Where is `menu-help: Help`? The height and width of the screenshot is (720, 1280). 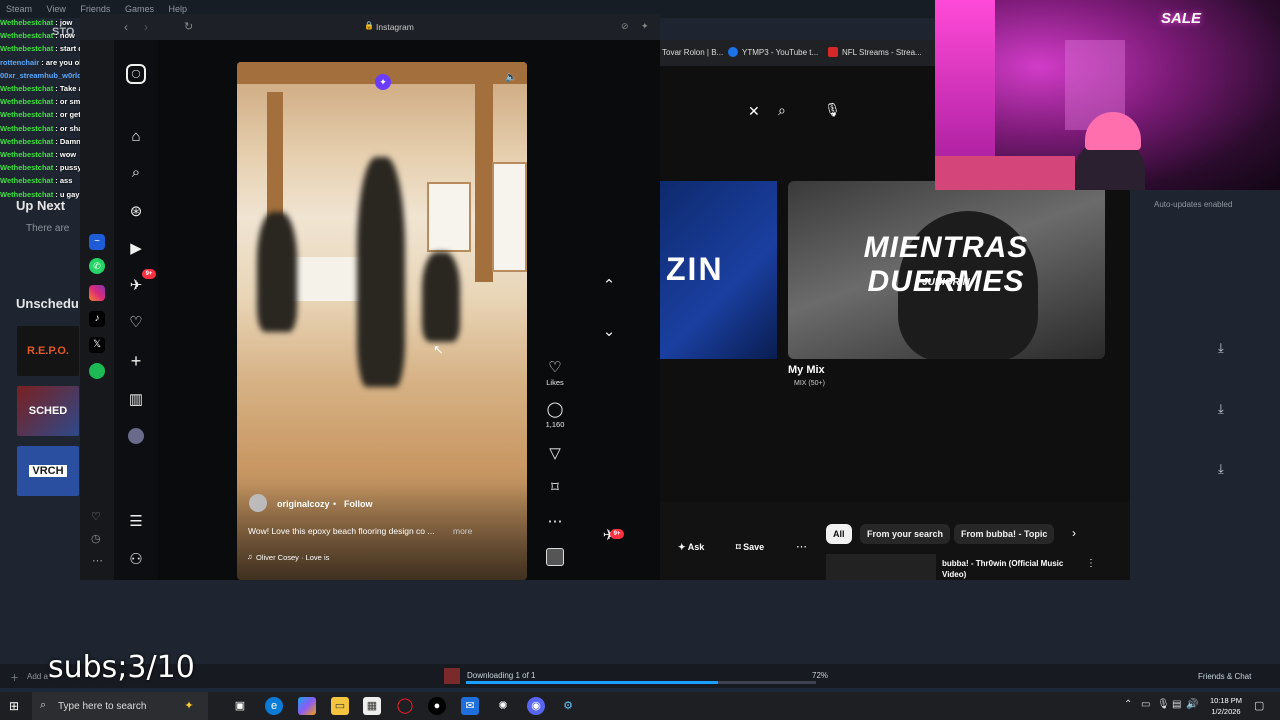 menu-help: Help is located at coordinates (177, 9).